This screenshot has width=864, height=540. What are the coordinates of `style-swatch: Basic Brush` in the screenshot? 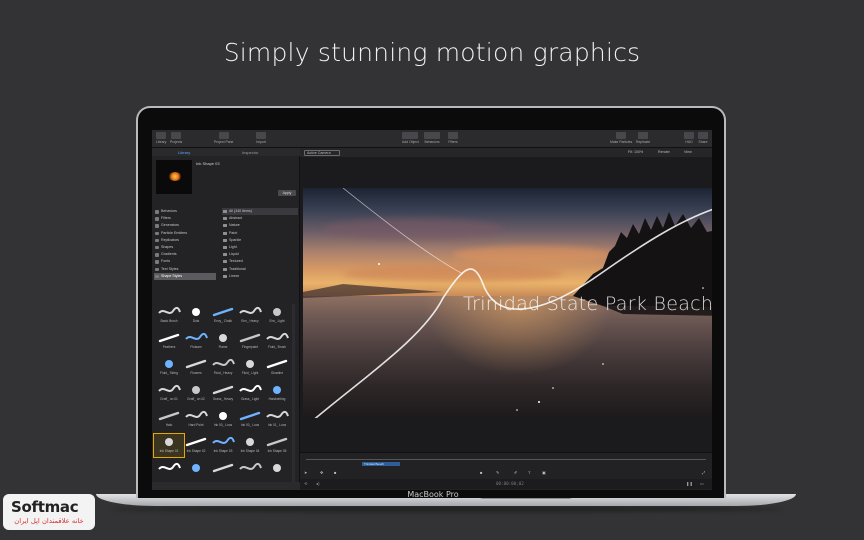 It's located at (169, 315).